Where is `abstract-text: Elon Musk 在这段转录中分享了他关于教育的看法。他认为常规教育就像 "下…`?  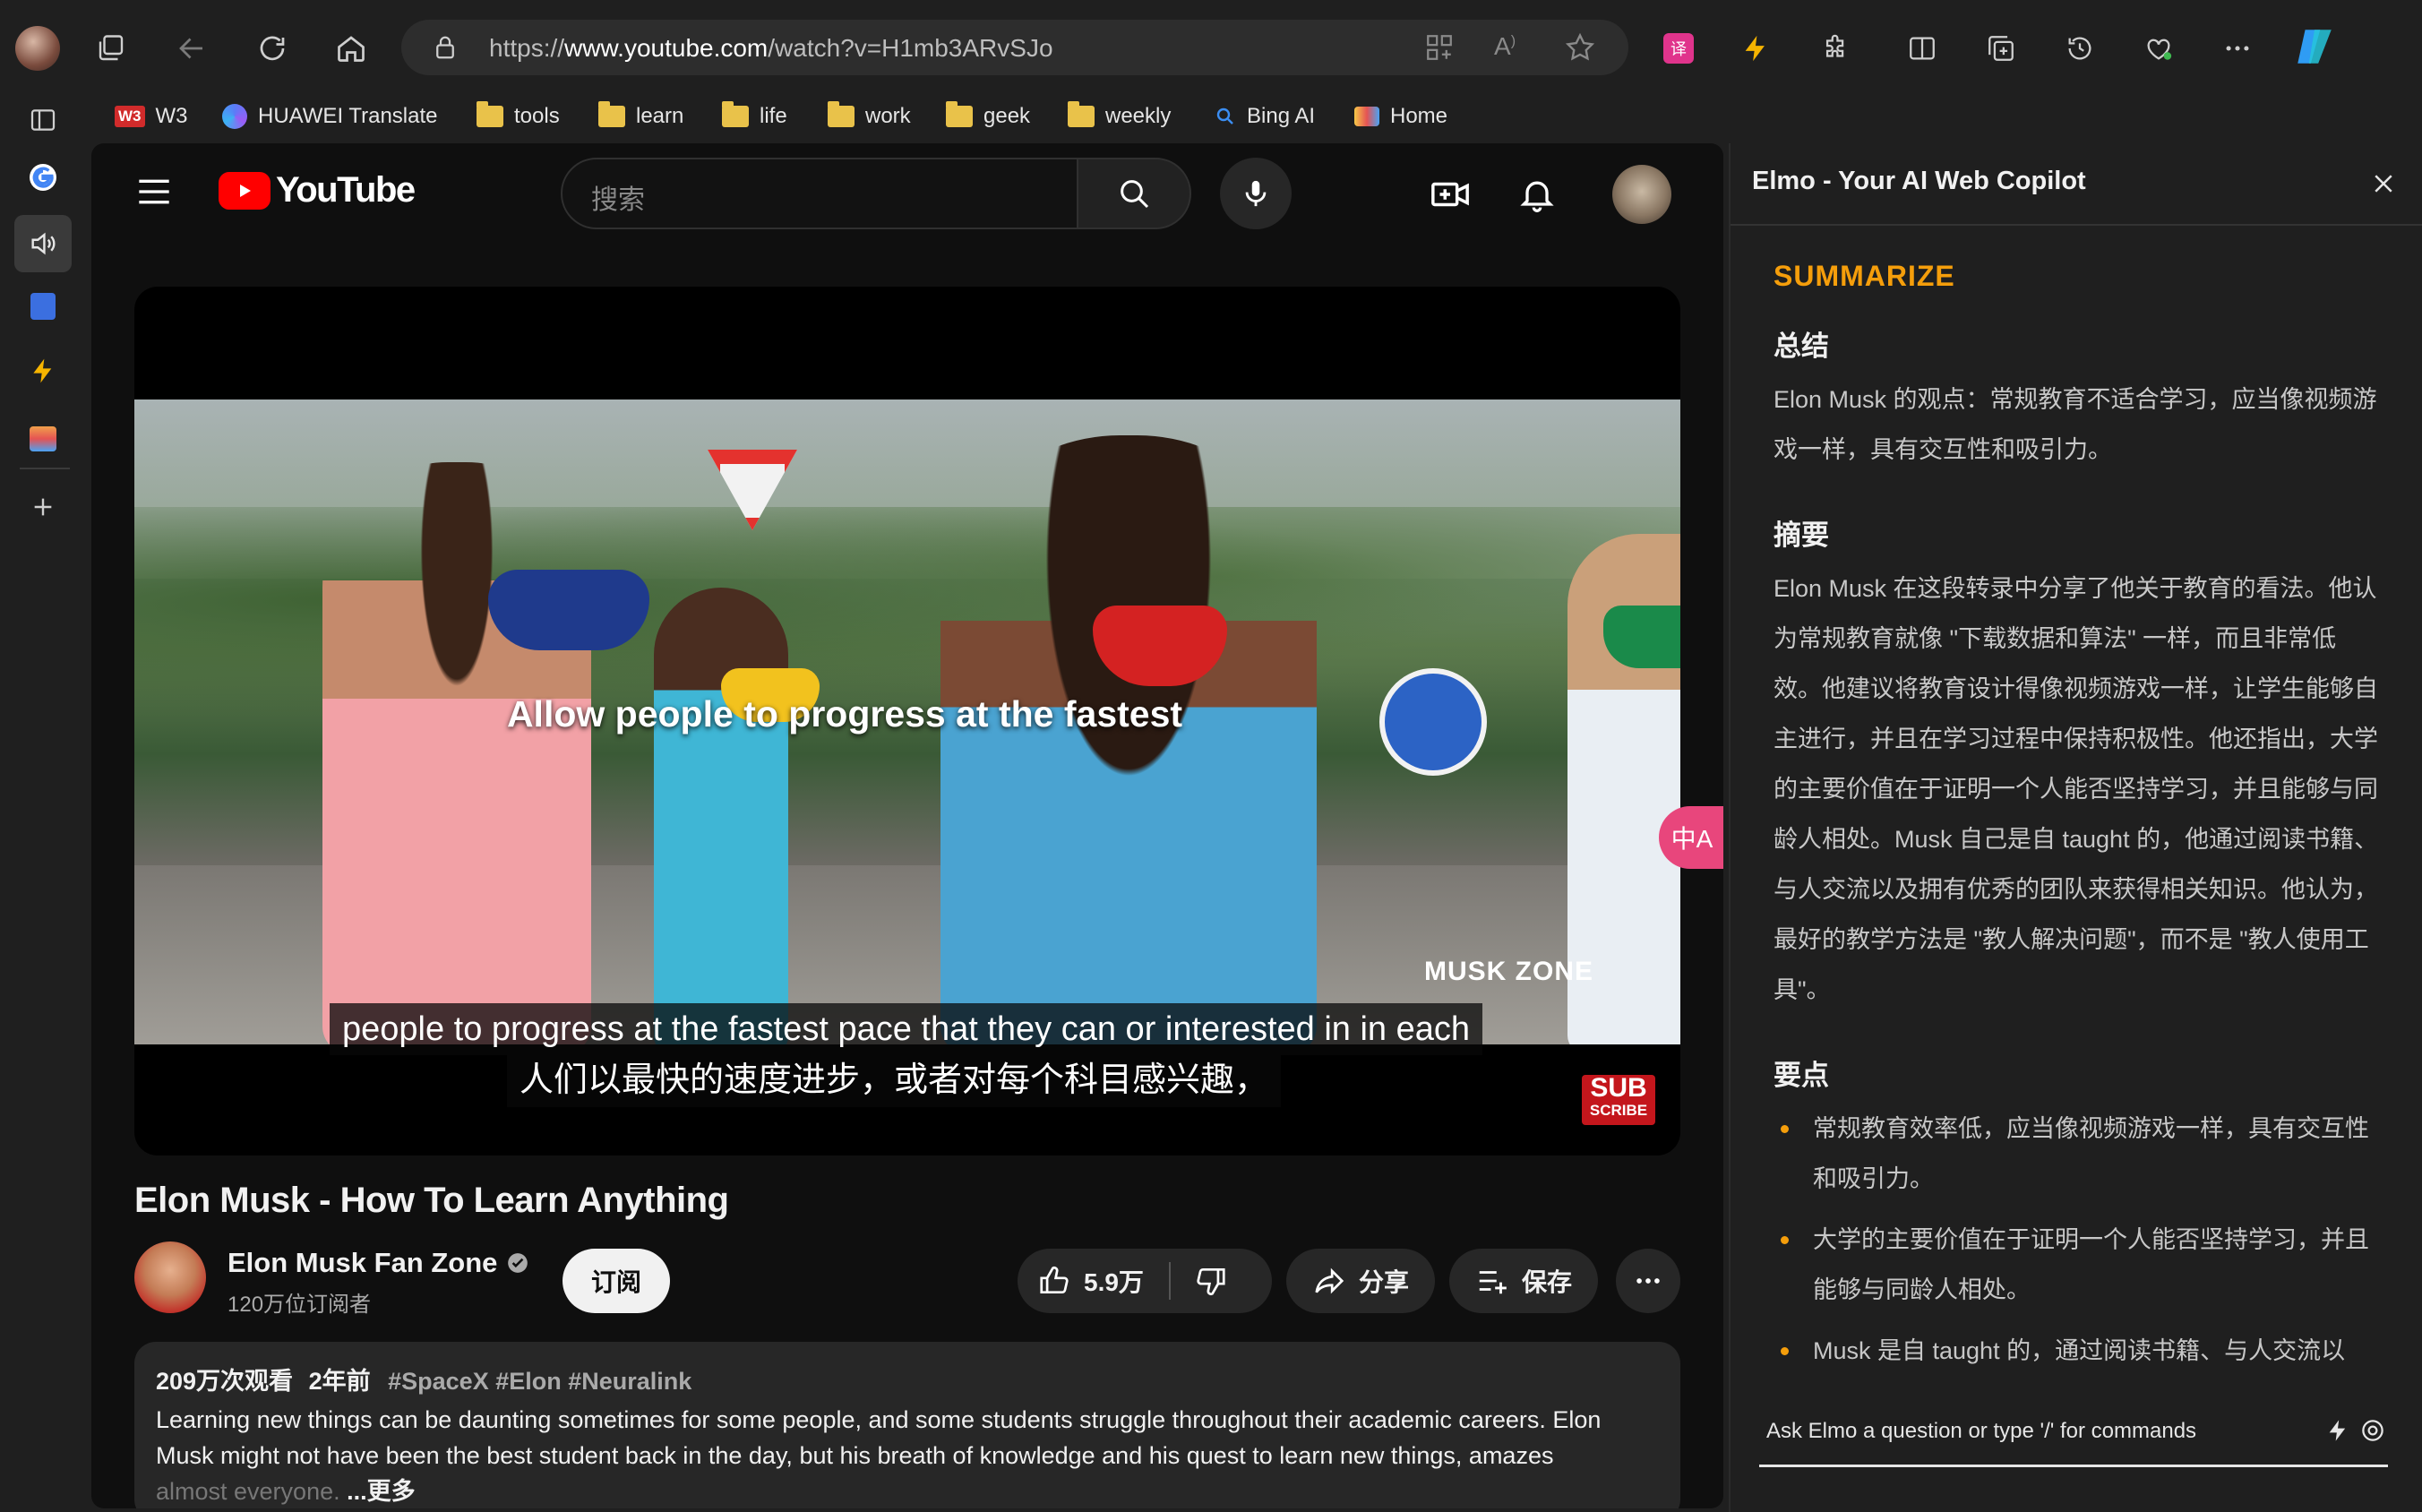
abstract-text: Elon Musk 在这段转录中分享了他关于教育的看法。他认为常规教育就像 "下… is located at coordinates (2076, 789).